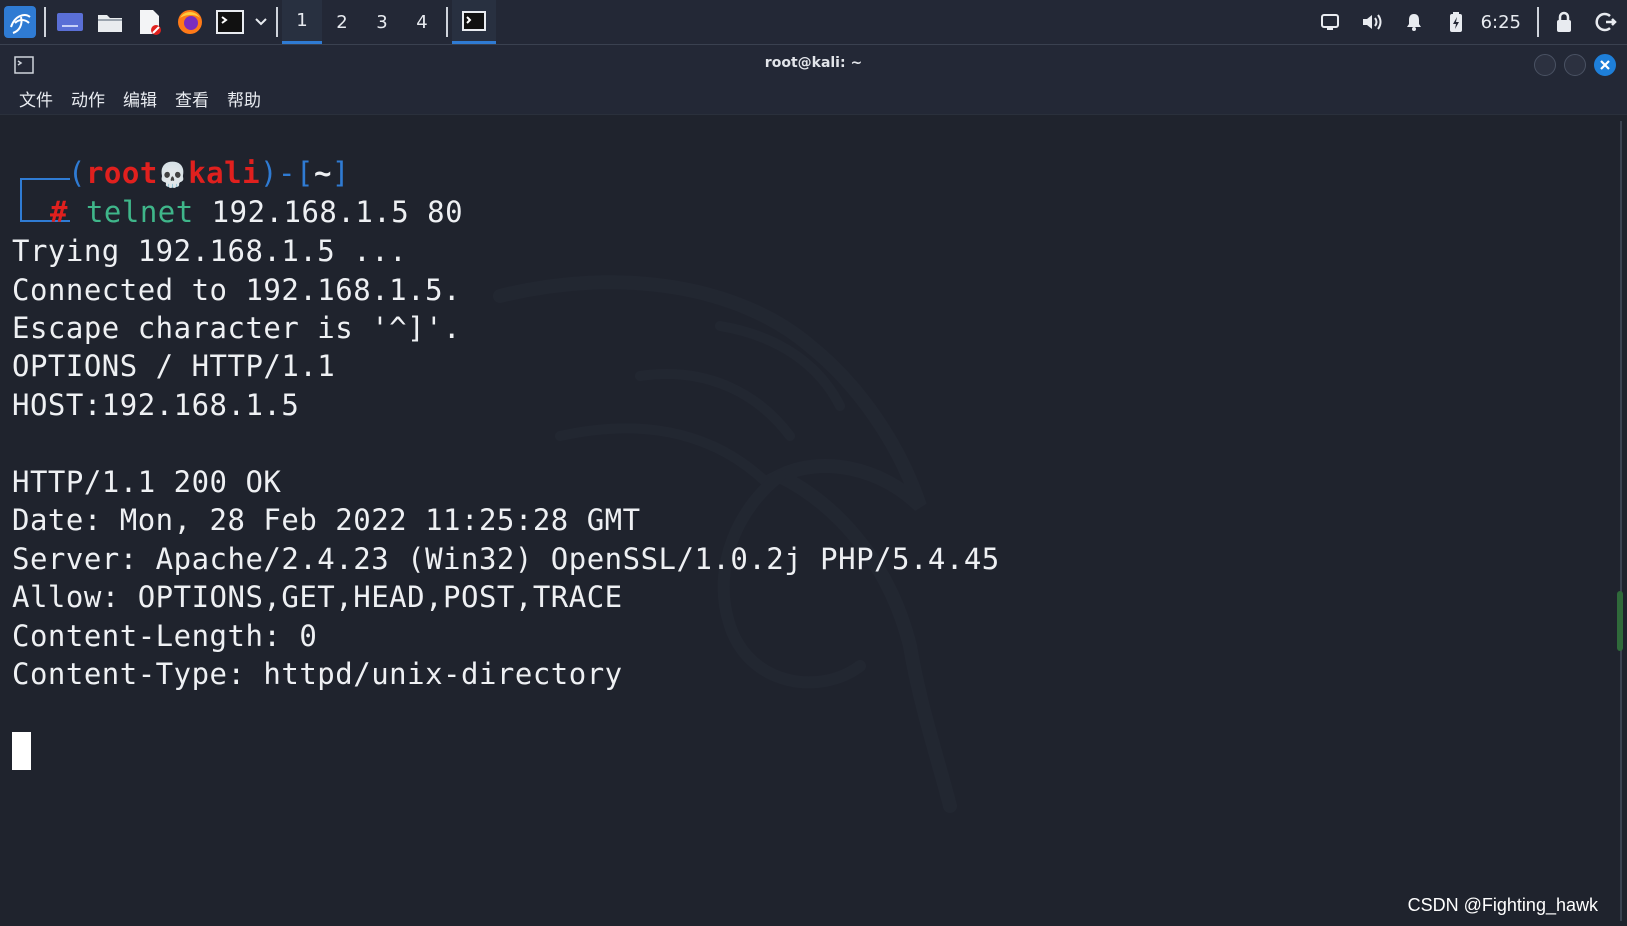 This screenshot has width=1627, height=926. I want to click on battery-charging-icon, so click(1456, 22).